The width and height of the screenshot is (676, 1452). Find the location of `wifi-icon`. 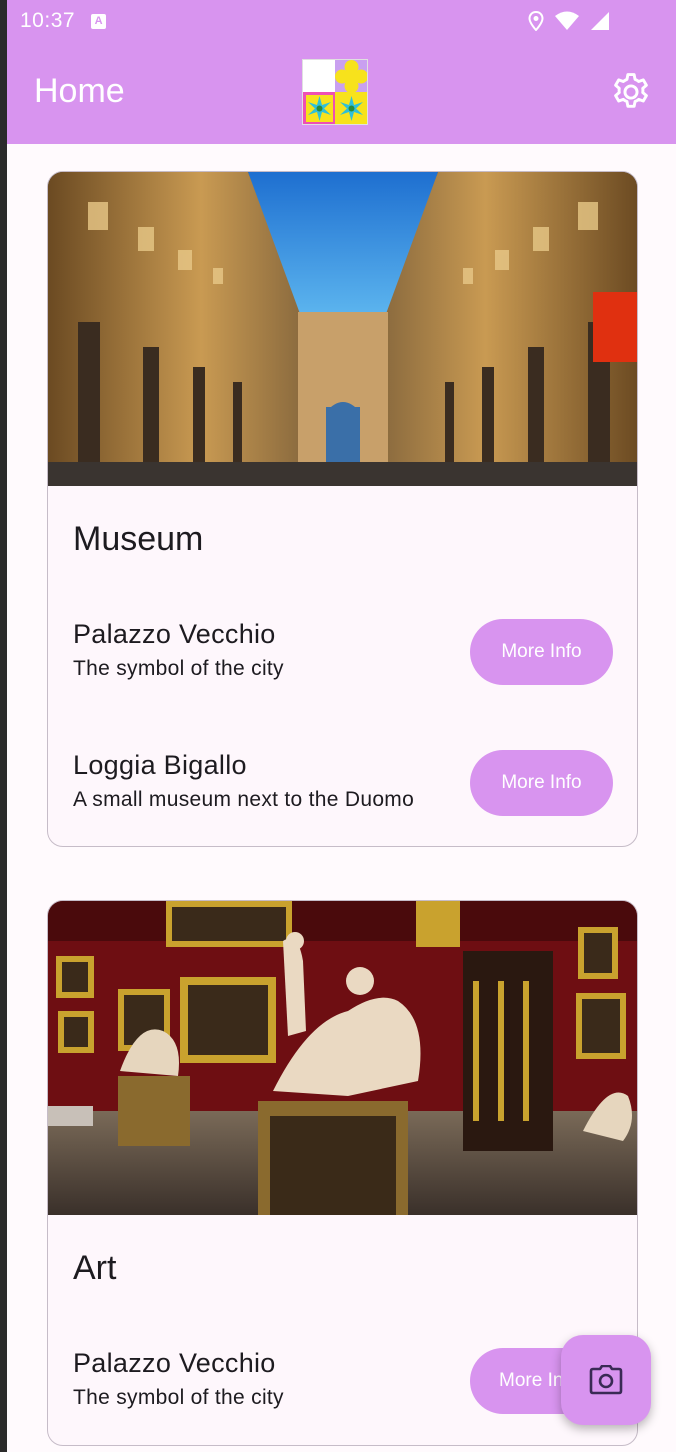

wifi-icon is located at coordinates (567, 20).